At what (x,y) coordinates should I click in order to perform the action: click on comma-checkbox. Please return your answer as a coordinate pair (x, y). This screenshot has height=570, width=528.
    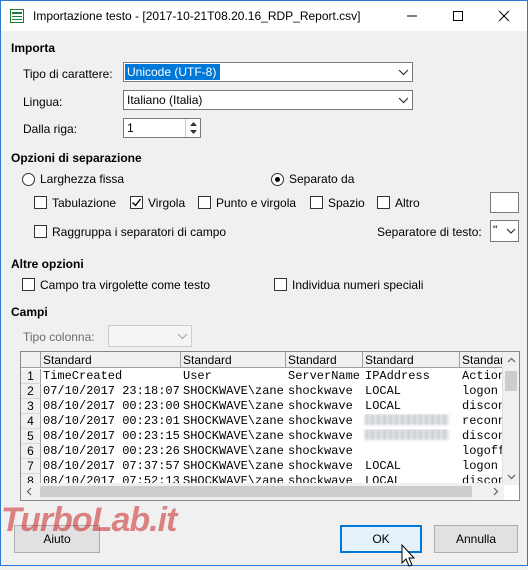
    Looking at the image, I should click on (136, 202).